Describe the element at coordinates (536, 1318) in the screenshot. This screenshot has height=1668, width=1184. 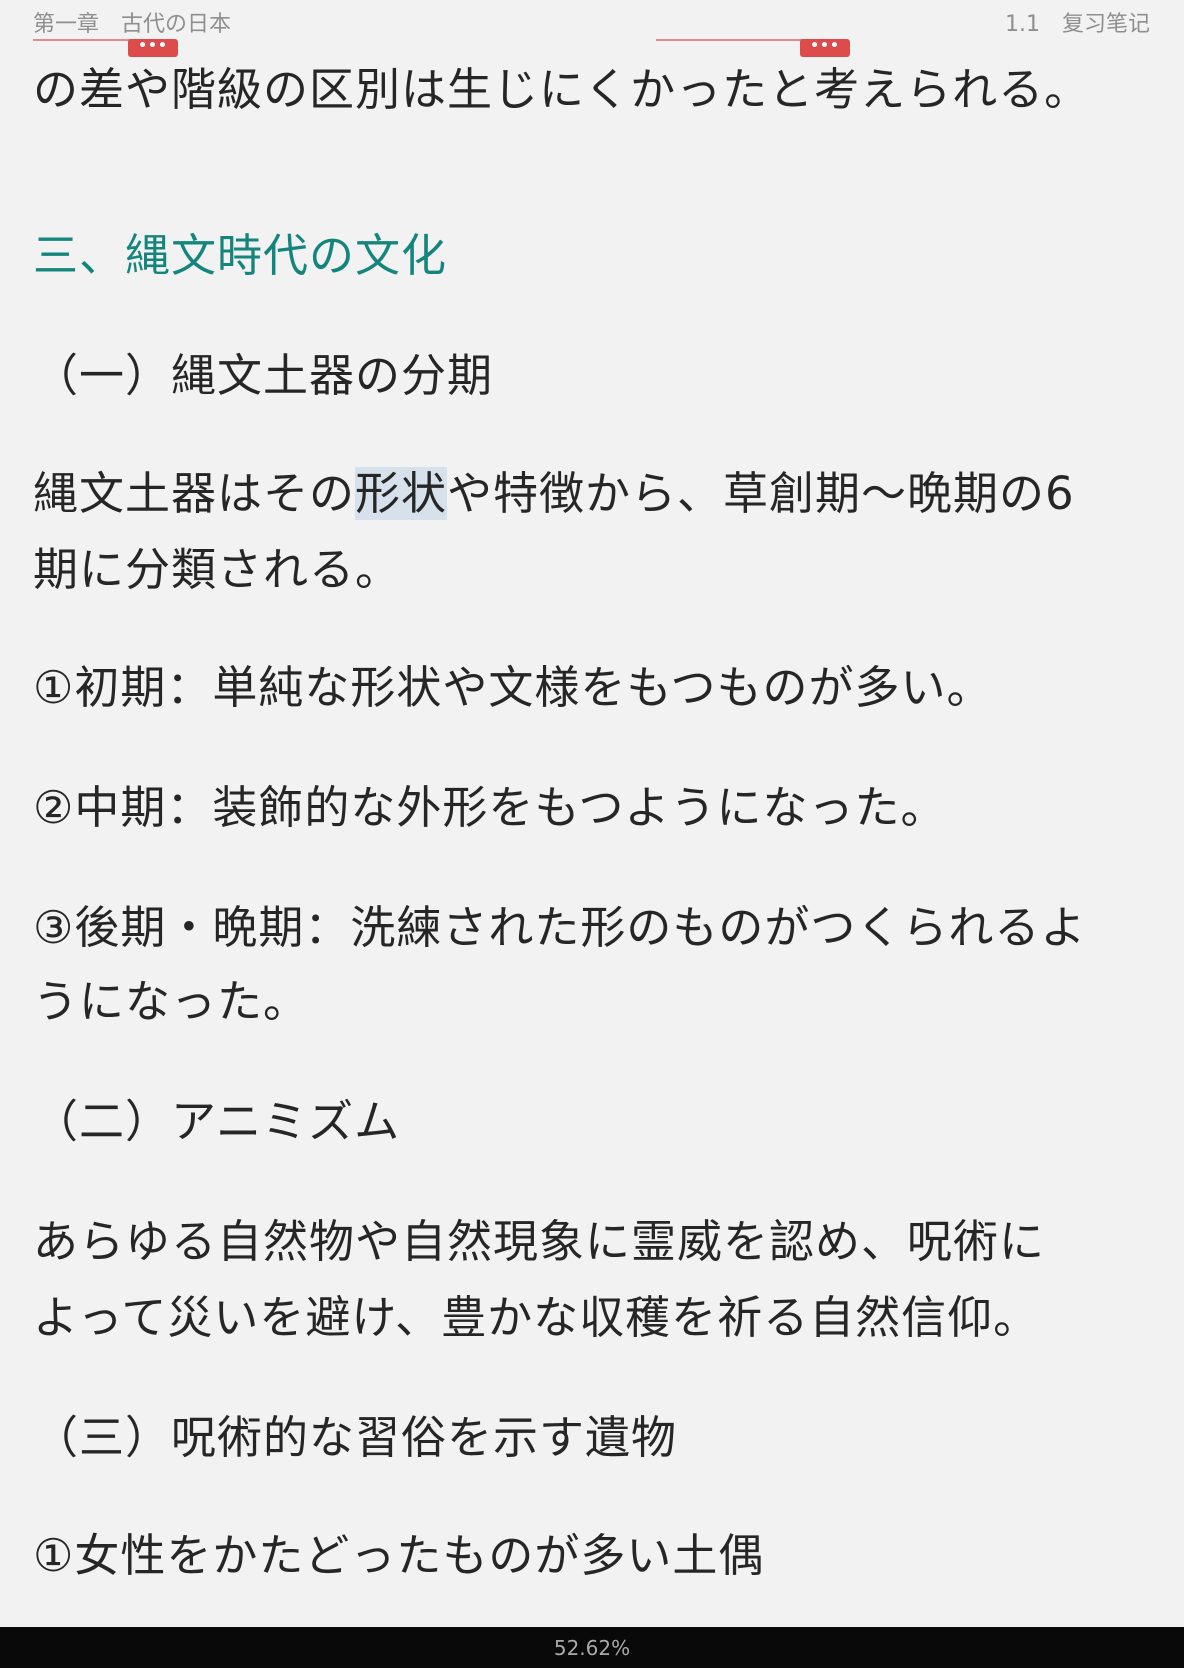
I see `paragraph-line: よって災いを避け、豊かな収穫を祈る自然信仰。` at that location.